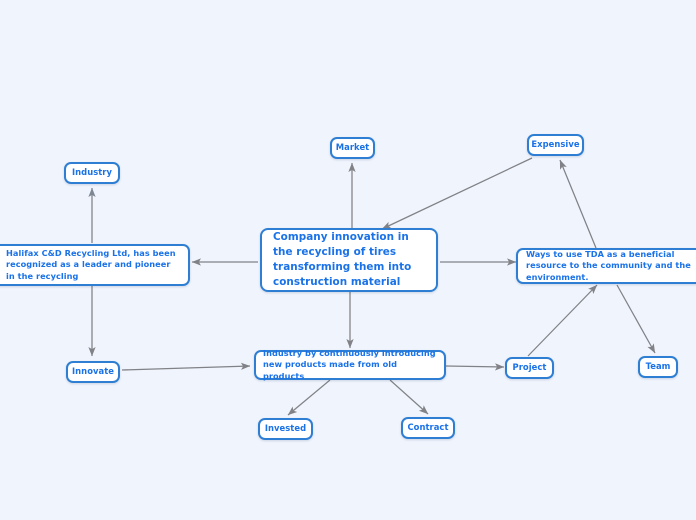  I want to click on node-market-label: Market, so click(352, 147).